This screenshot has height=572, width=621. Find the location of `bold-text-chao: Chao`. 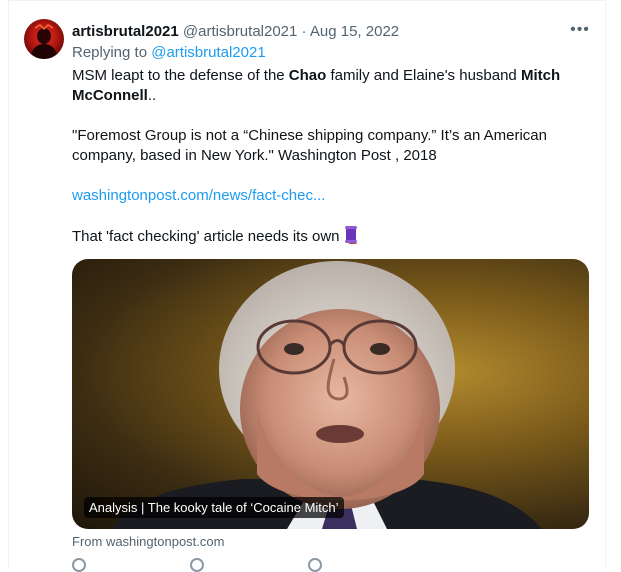

bold-text-chao: Chao is located at coordinates (307, 75).